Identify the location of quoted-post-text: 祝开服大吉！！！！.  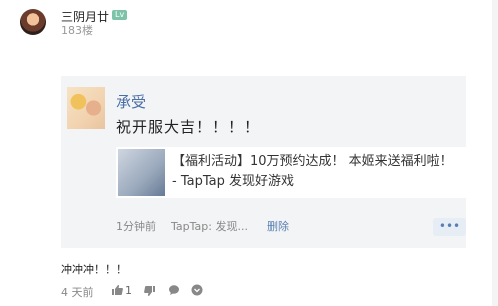
(188, 127).